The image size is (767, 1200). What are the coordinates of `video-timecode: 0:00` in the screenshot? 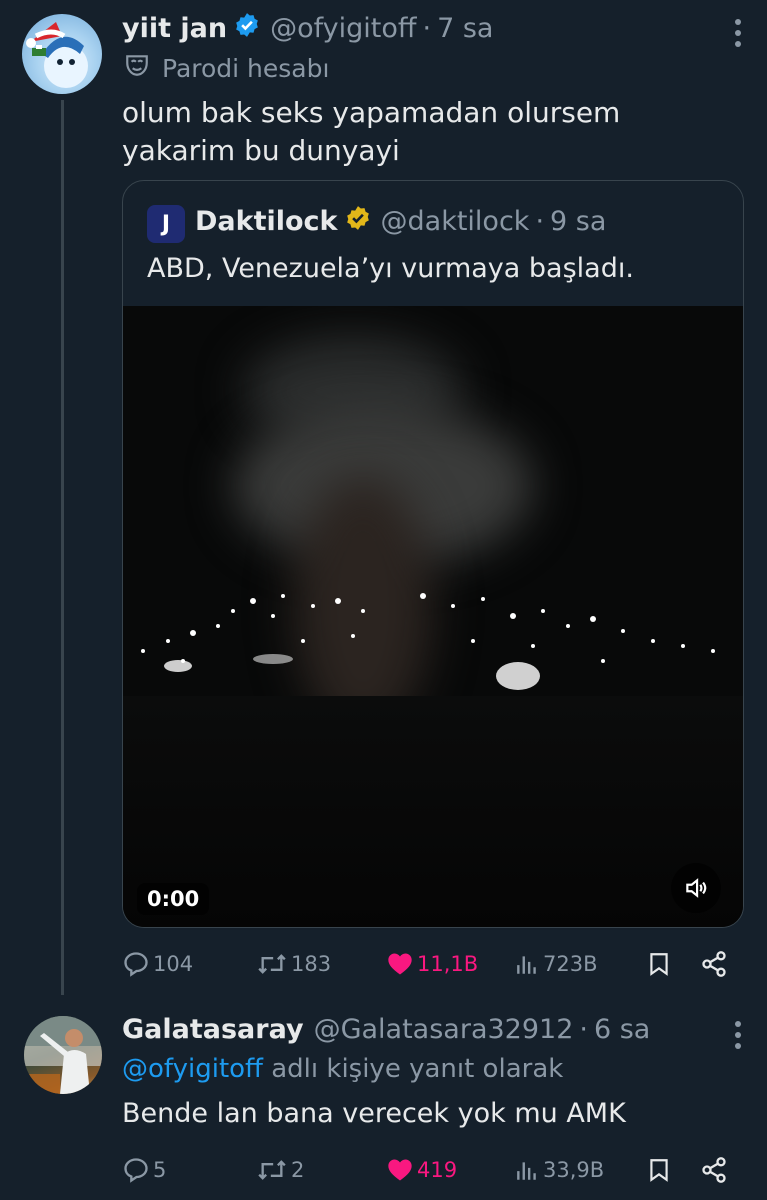 It's located at (173, 899).